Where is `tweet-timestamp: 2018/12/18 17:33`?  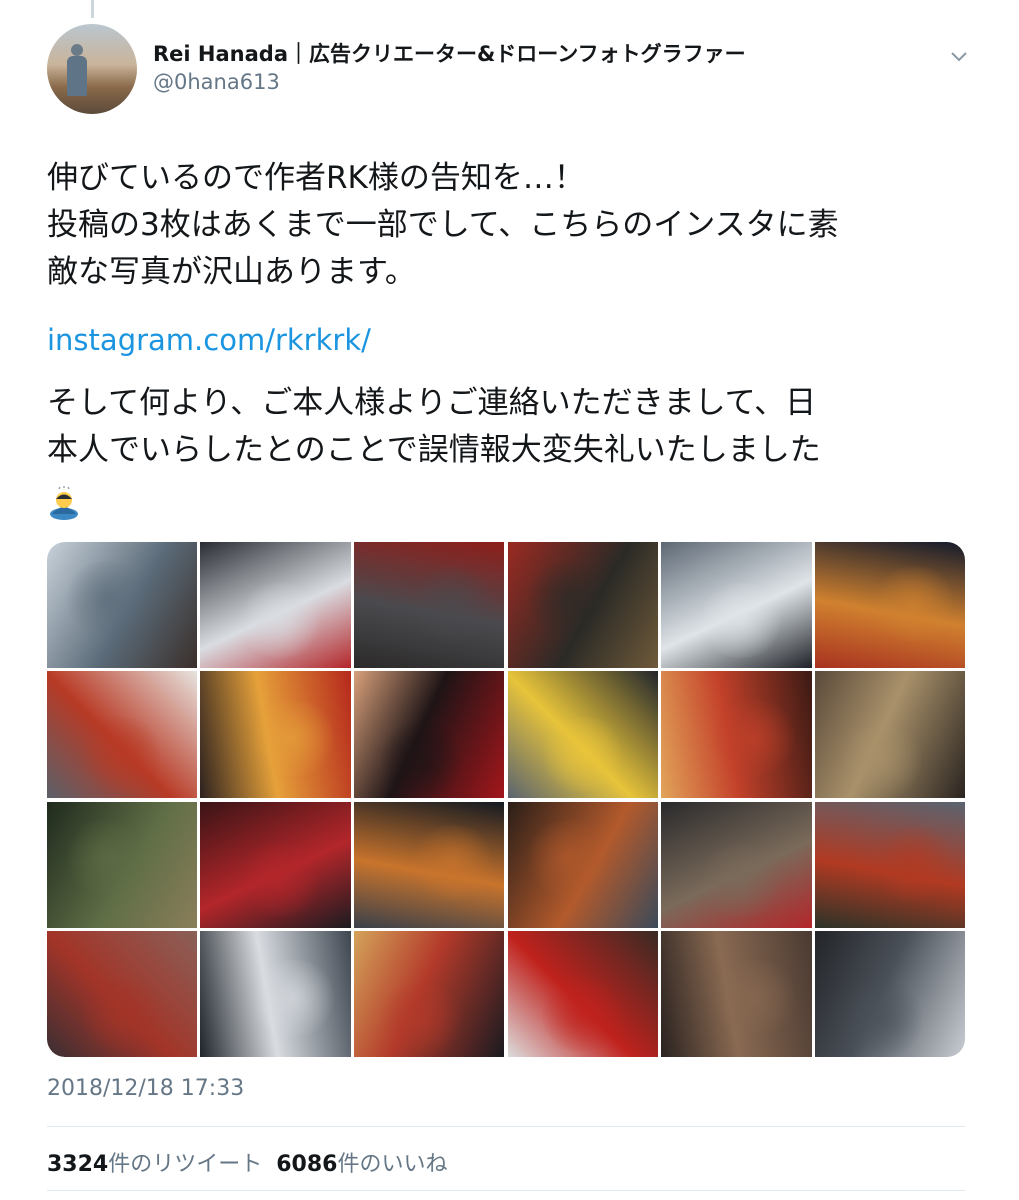
tweet-timestamp: 2018/12/18 17:33 is located at coordinates (145, 1088).